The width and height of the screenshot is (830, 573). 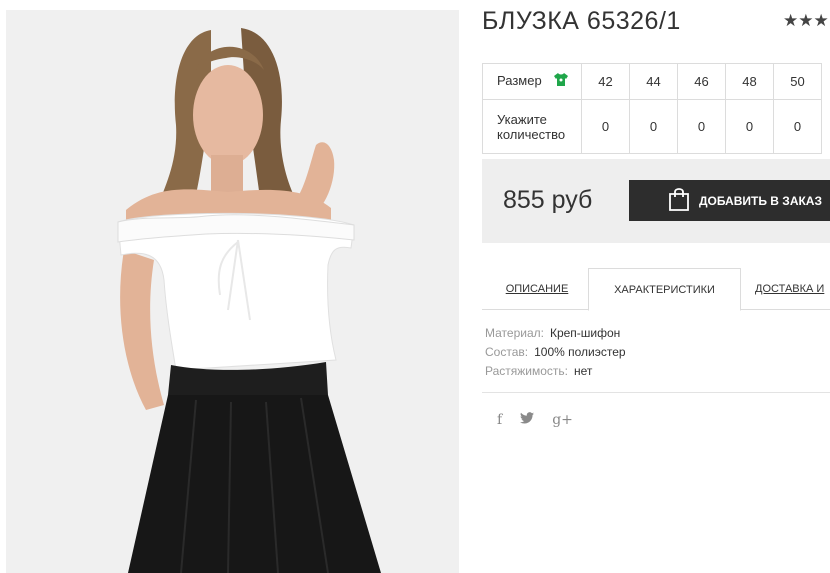 I want to click on size-cell: 42, so click(x=605, y=81).